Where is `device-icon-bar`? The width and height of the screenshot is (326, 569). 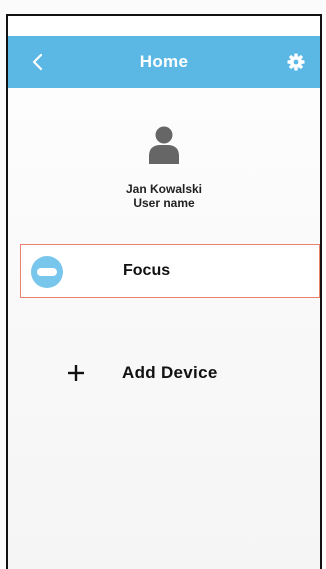 device-icon-bar is located at coordinates (47, 272).